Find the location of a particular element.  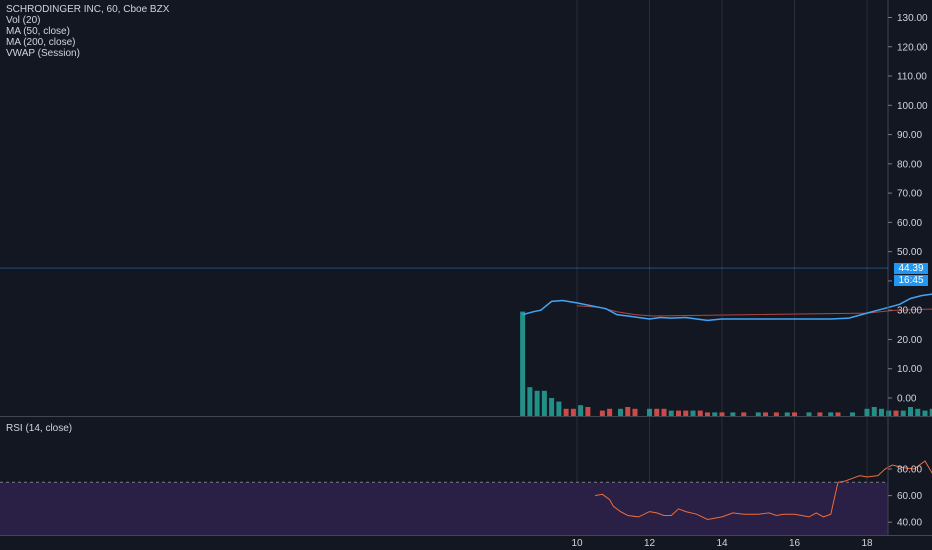

price-tick-label: 110.00 is located at coordinates (912, 77).